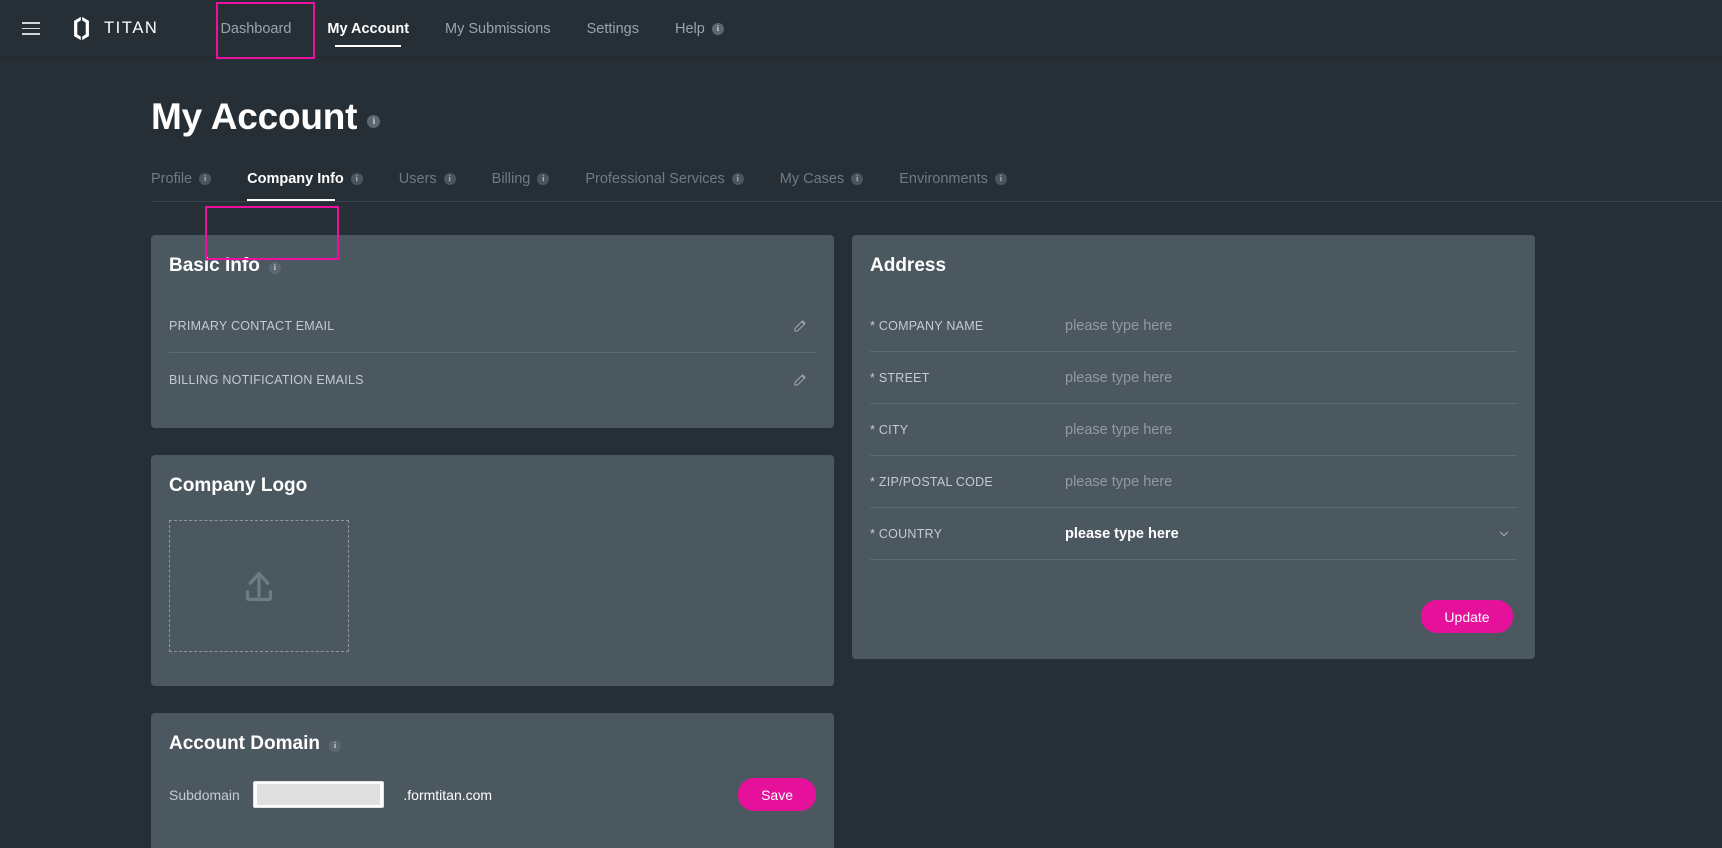 This screenshot has height=848, width=1722. I want to click on basic-info-title: Basic Info i, so click(492, 266).